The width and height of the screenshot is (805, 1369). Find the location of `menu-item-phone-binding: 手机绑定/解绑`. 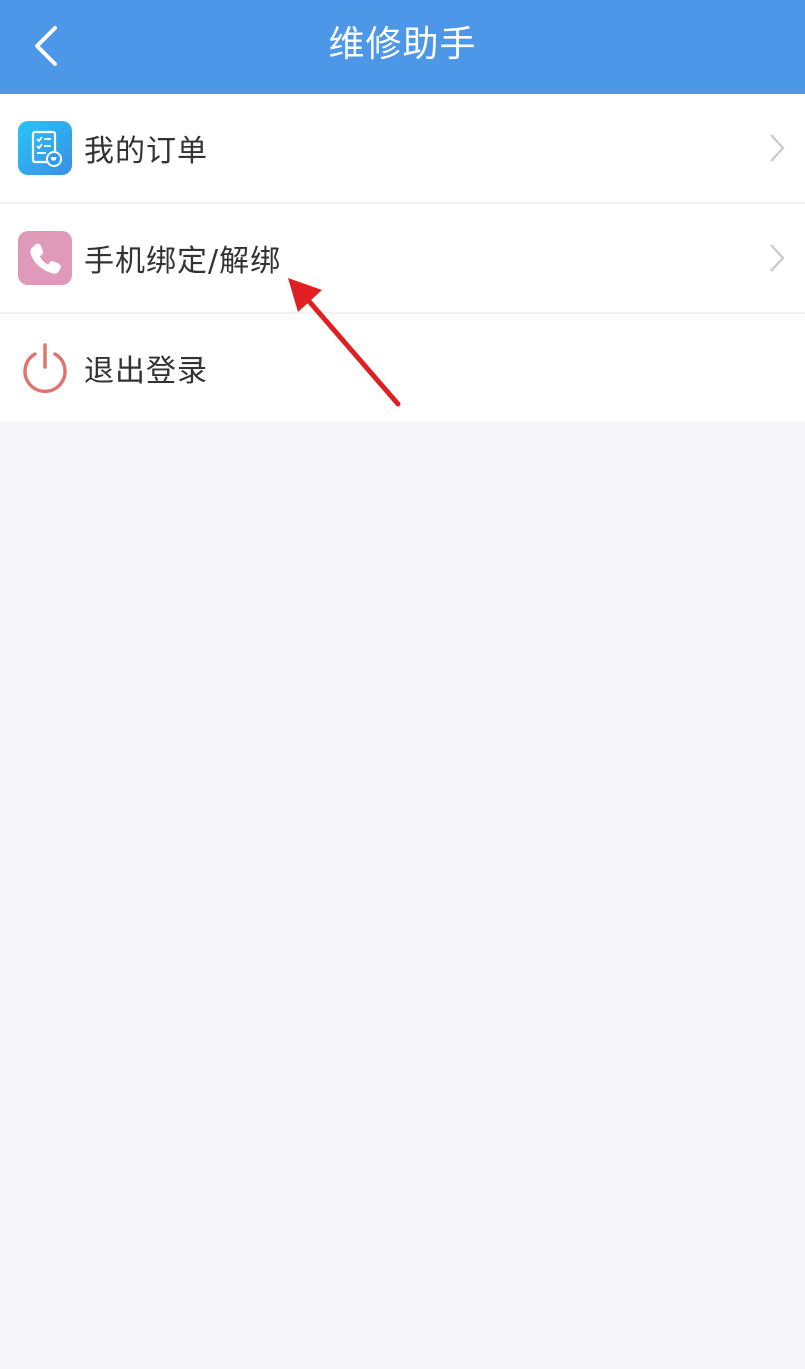

menu-item-phone-binding: 手机绑定/解绑 is located at coordinates (402, 257).